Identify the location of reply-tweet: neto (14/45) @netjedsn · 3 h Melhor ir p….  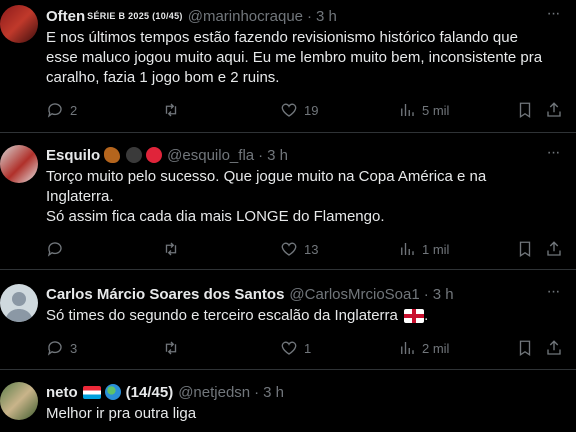
(288, 401).